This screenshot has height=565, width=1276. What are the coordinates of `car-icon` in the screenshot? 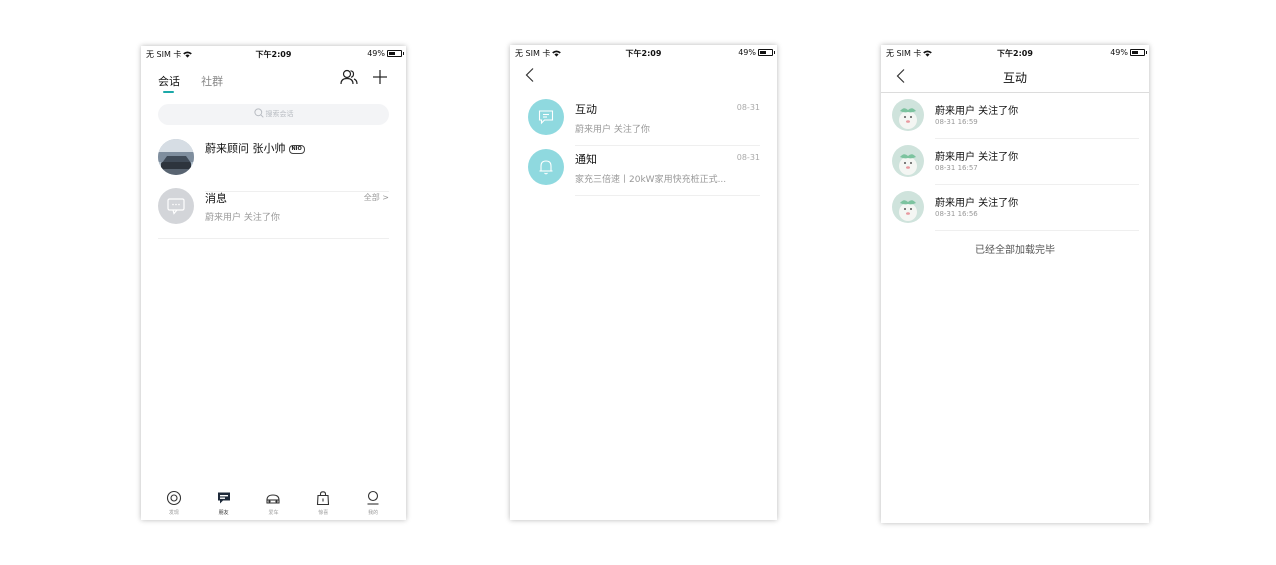 It's located at (273, 499).